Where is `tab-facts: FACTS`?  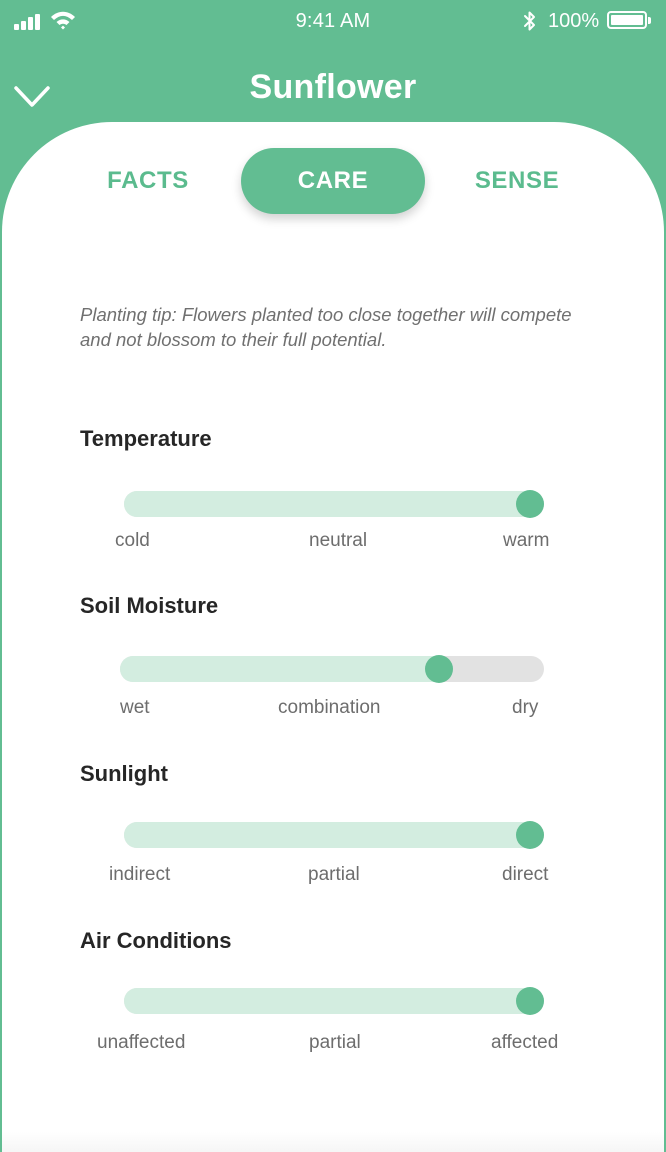 tab-facts: FACTS is located at coordinates (148, 181).